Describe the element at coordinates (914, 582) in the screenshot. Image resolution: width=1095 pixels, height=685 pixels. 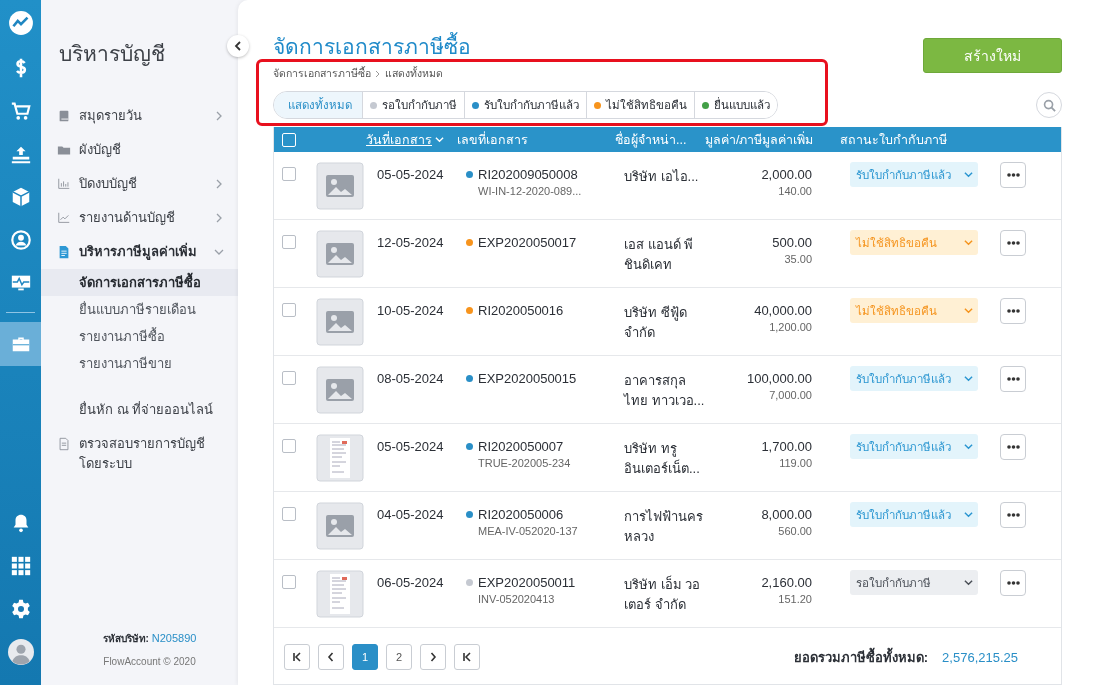
I see `status-dropdown: รอใบกำกับภาษี` at that location.